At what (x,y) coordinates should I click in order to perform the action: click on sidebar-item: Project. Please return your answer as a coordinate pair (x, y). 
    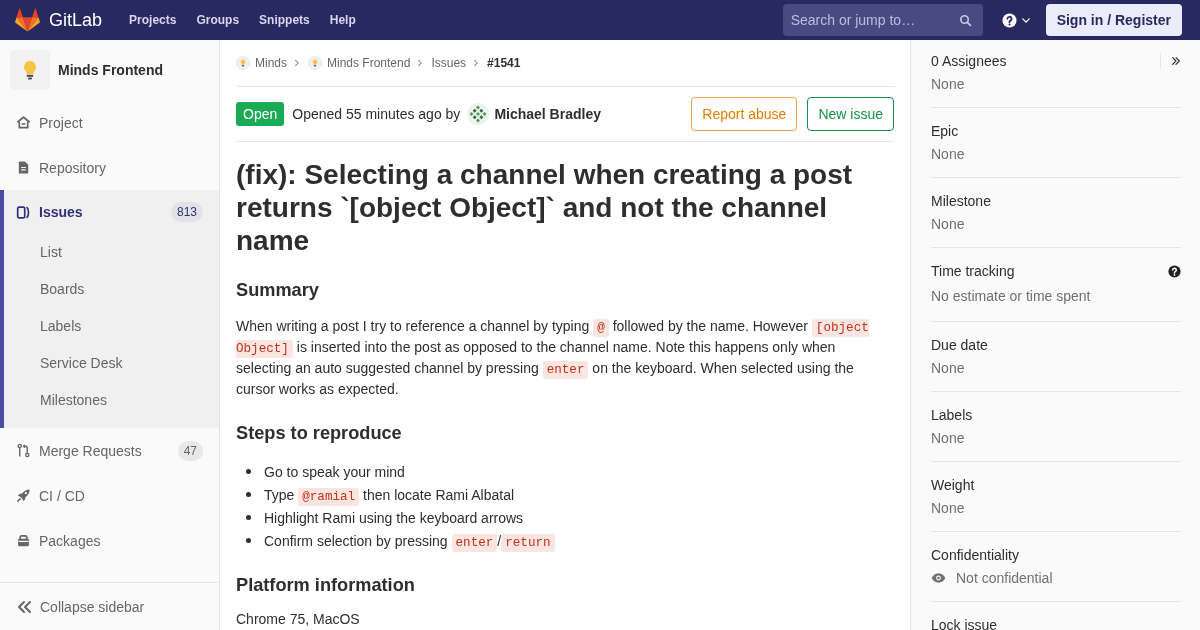
    Looking at the image, I should click on (109, 122).